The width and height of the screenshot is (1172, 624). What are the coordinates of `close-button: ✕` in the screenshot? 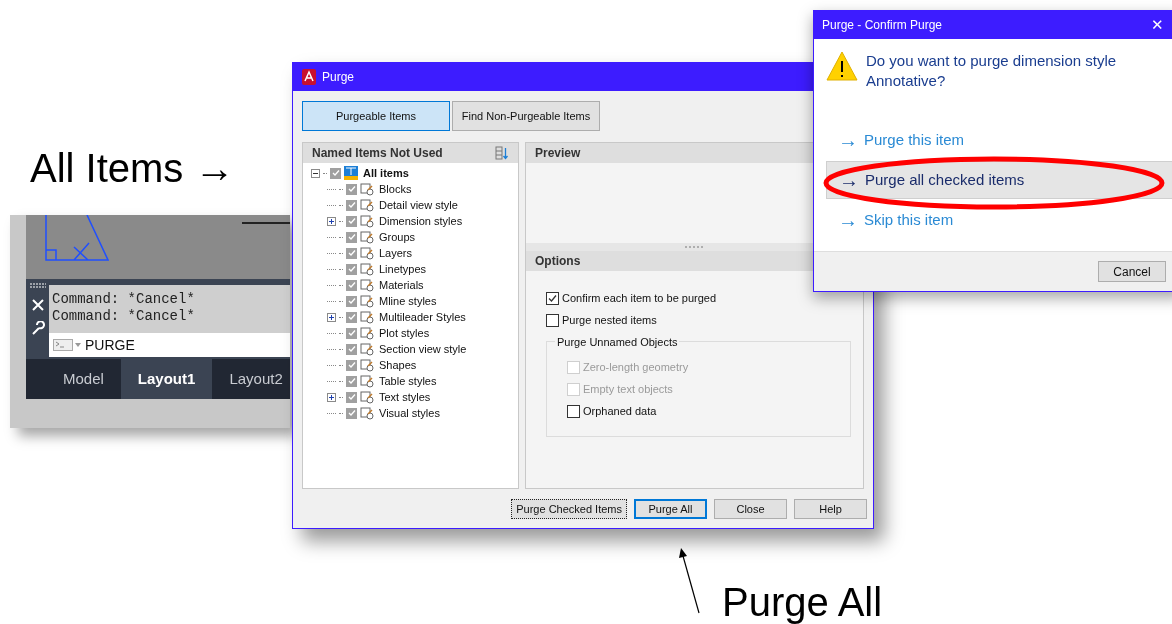 It's located at (1157, 25).